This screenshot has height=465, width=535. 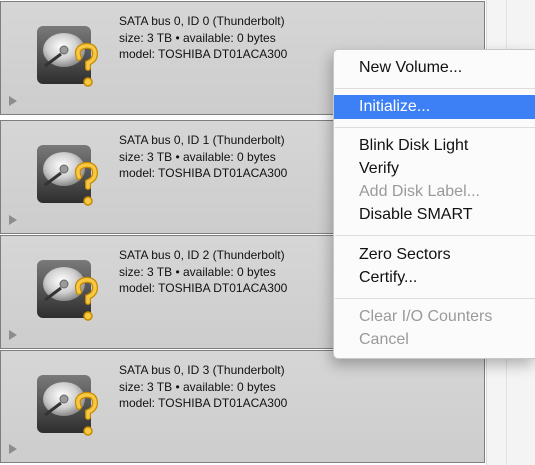 What do you see at coordinates (202, 21) in the screenshot?
I see `disk-bus: SATA bus 0, ID 0 (Thunderbolt)` at bounding box center [202, 21].